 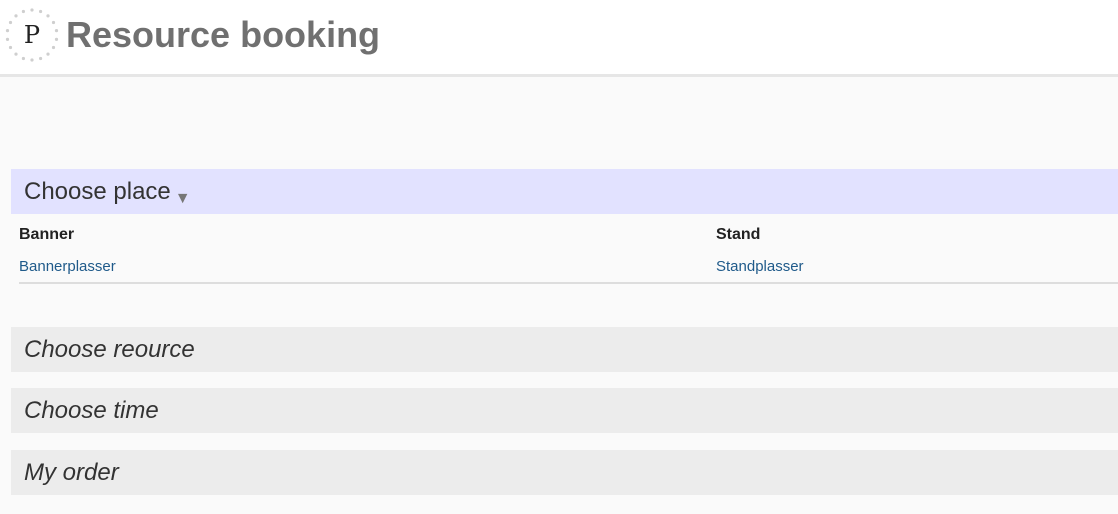 What do you see at coordinates (760, 250) in the screenshot?
I see `place-column-stand: Stand Standplasser` at bounding box center [760, 250].